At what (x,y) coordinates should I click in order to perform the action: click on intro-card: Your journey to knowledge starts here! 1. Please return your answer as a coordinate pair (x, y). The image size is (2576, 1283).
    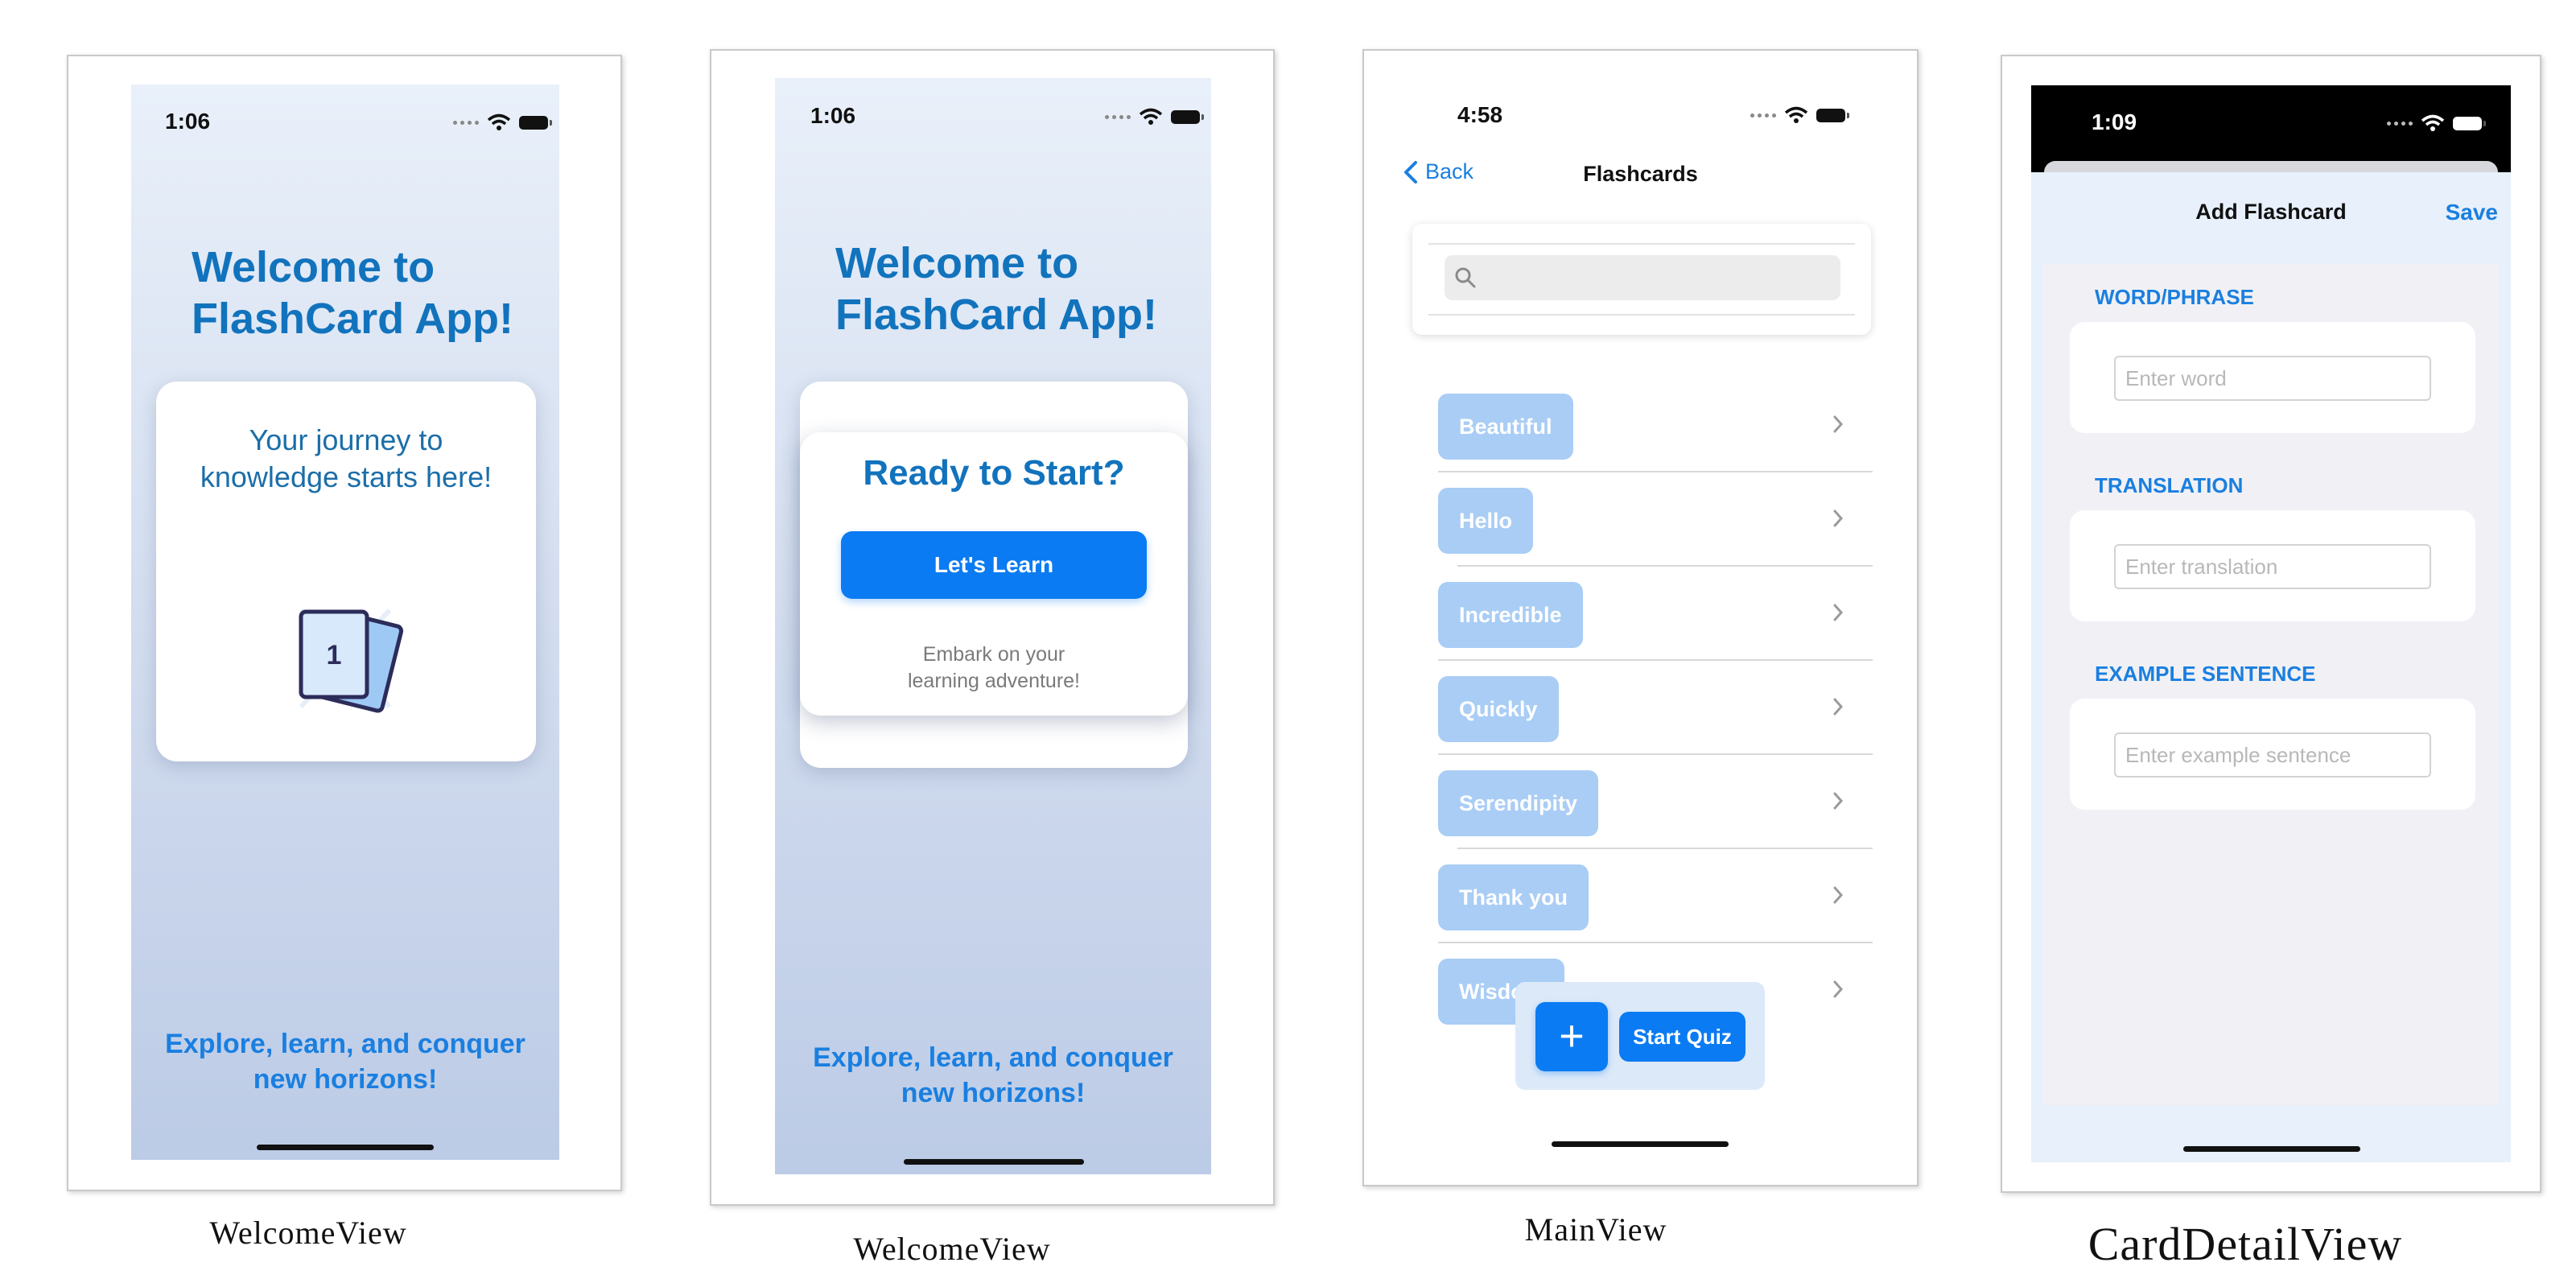
    Looking at the image, I should click on (346, 571).